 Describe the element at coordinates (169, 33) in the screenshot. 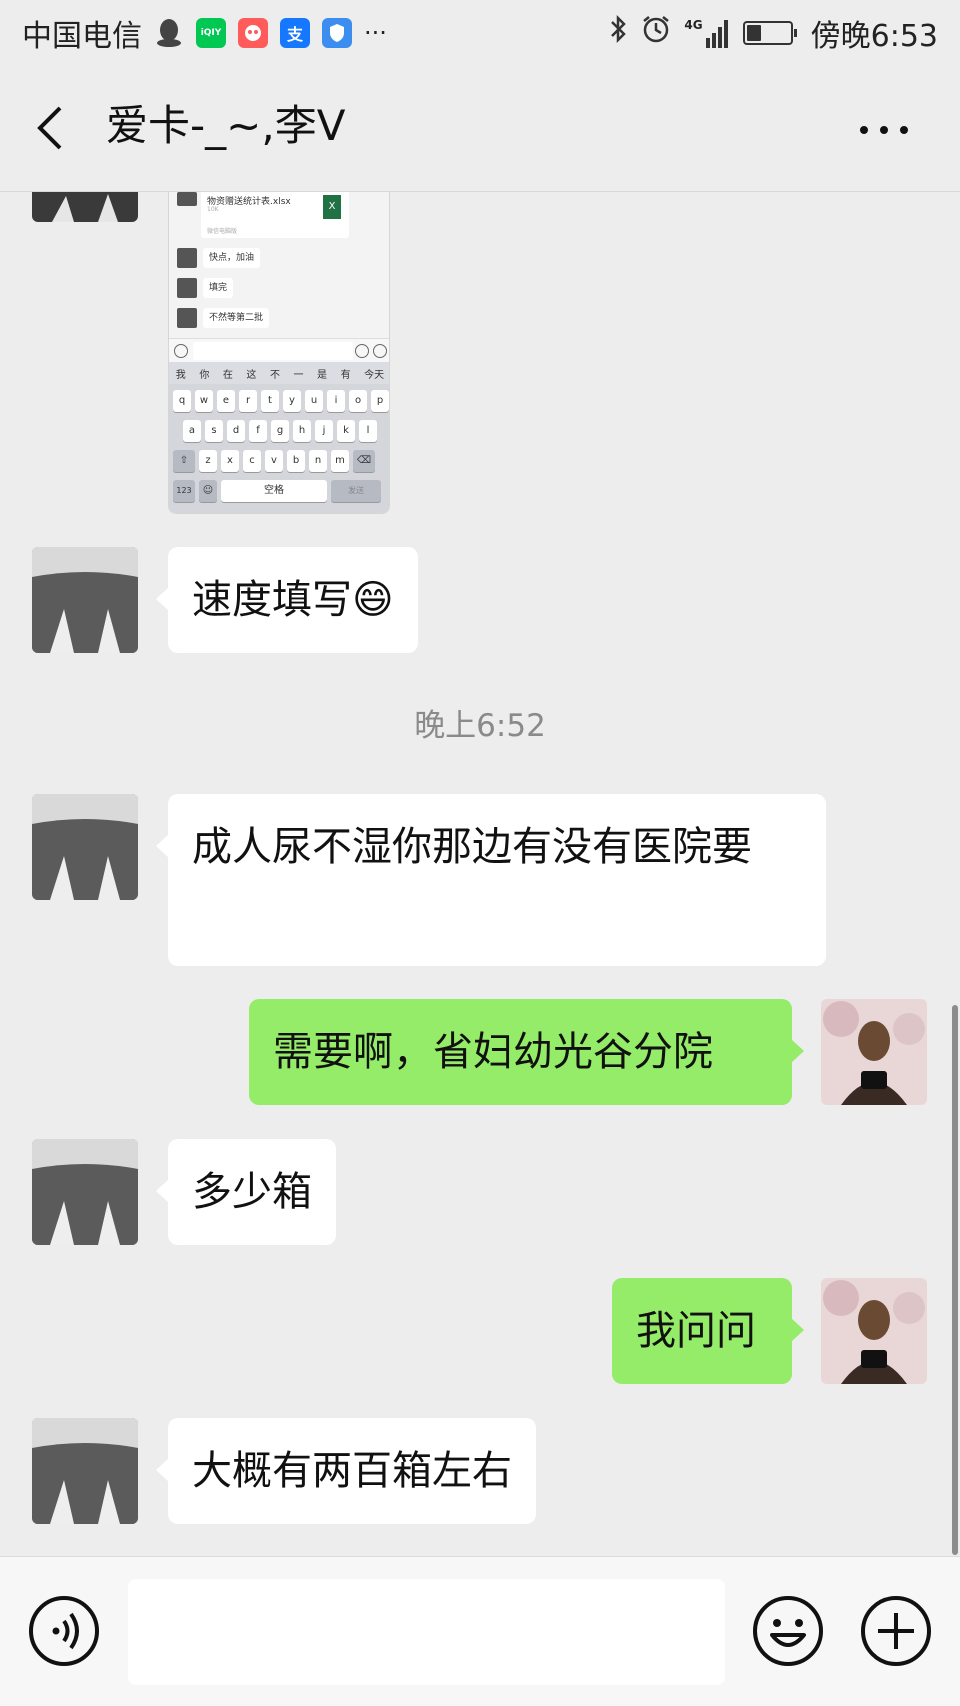

I see `qq-icon` at that location.